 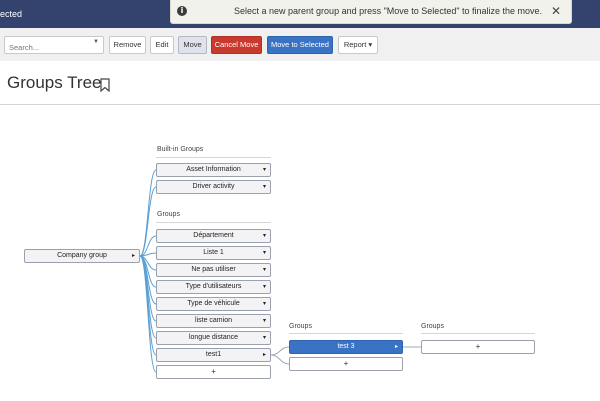 I want to click on tree-node-test-3: test 3 ▸, so click(x=346, y=347).